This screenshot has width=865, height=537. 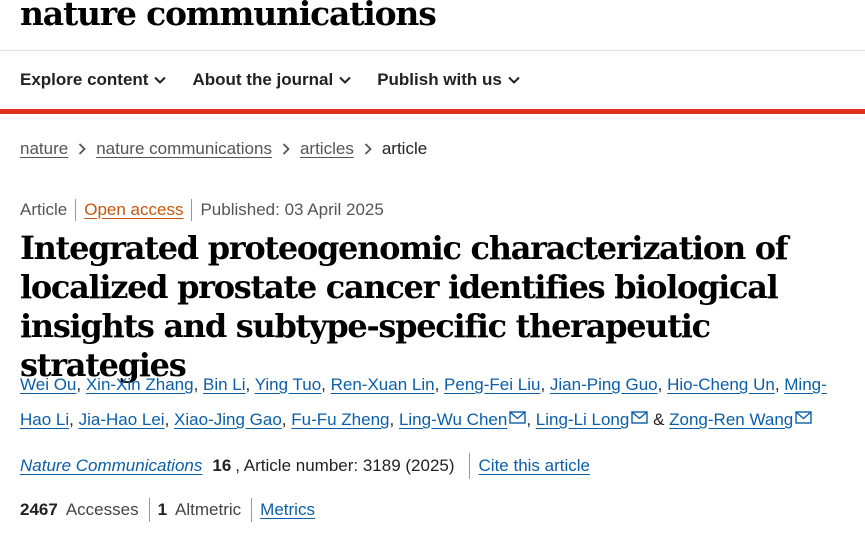 What do you see at coordinates (122, 419) in the screenshot?
I see `author-link: Jia-Hao Lei` at bounding box center [122, 419].